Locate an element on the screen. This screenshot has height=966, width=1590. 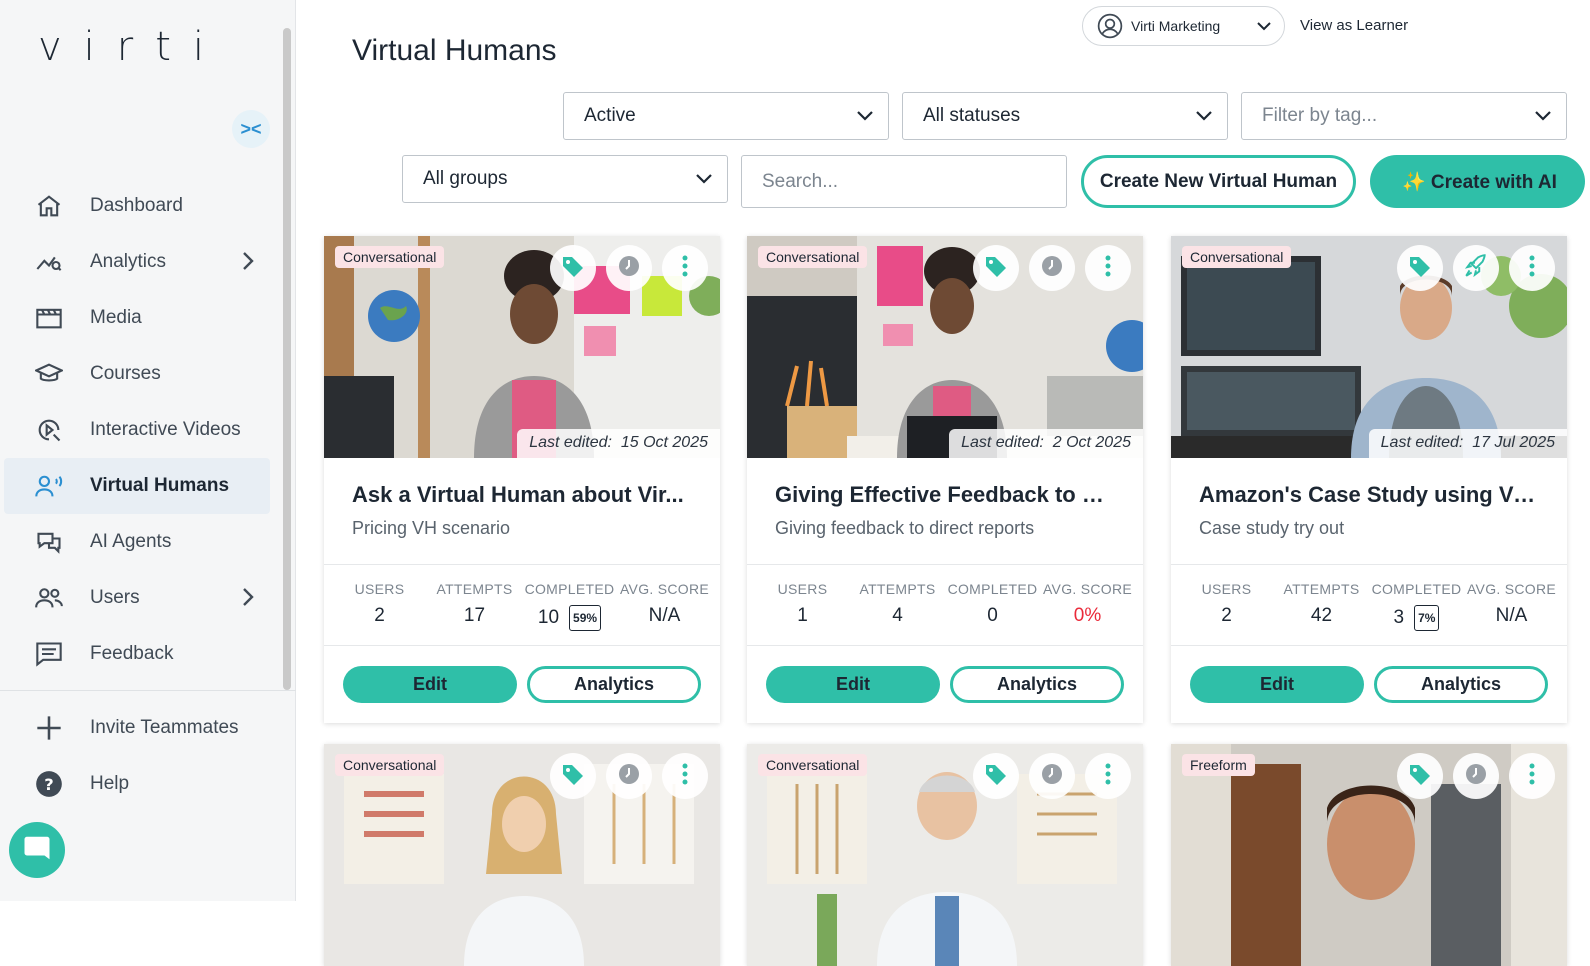
sidebar-item-courses: Courses is located at coordinates (137, 374).